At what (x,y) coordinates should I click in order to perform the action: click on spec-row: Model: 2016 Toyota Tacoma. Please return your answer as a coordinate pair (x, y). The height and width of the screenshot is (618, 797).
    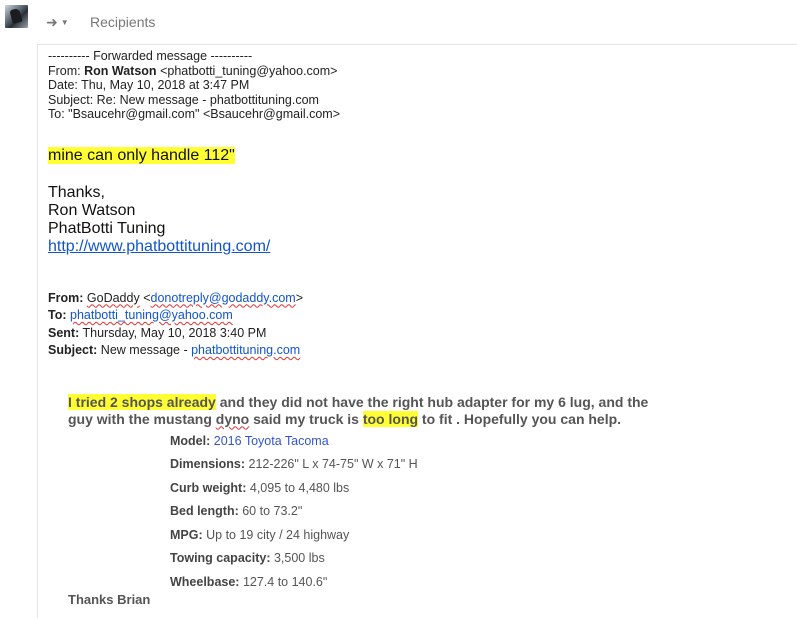
    Looking at the image, I should click on (249, 440).